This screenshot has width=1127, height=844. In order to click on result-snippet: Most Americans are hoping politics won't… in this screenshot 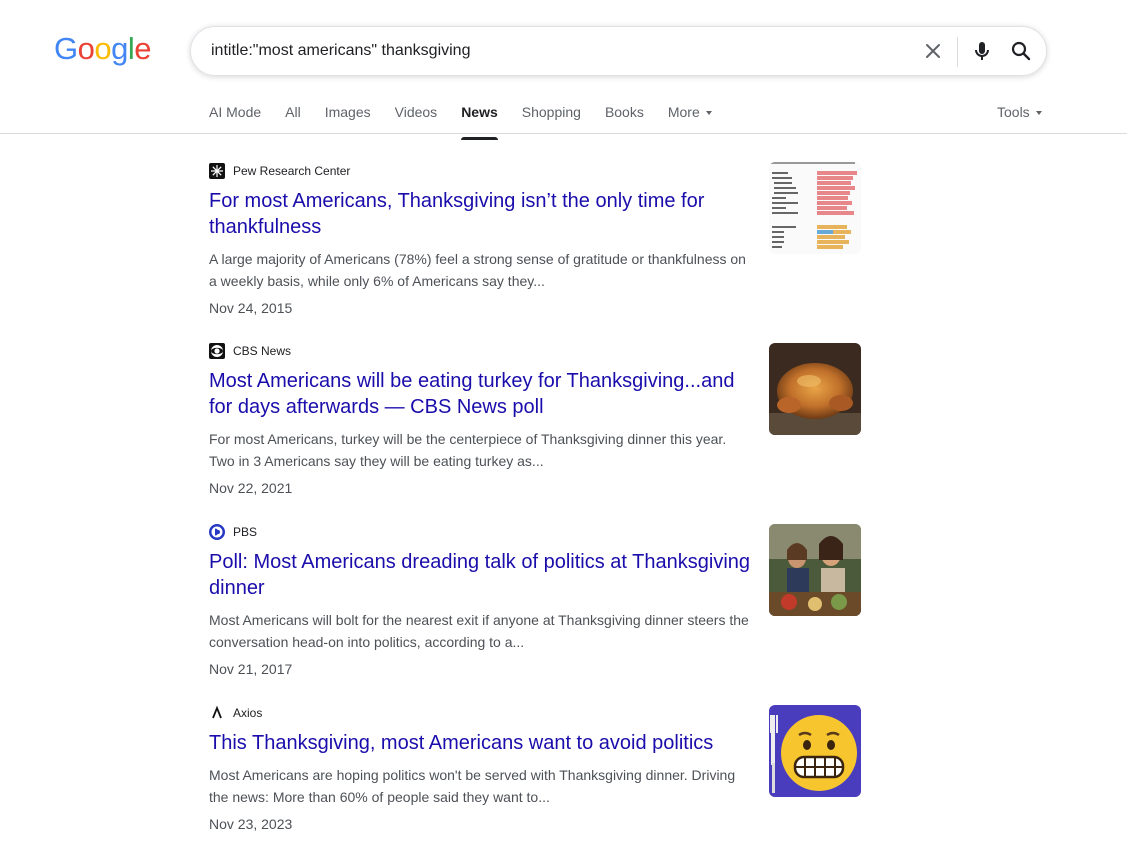, I will do `click(472, 786)`.